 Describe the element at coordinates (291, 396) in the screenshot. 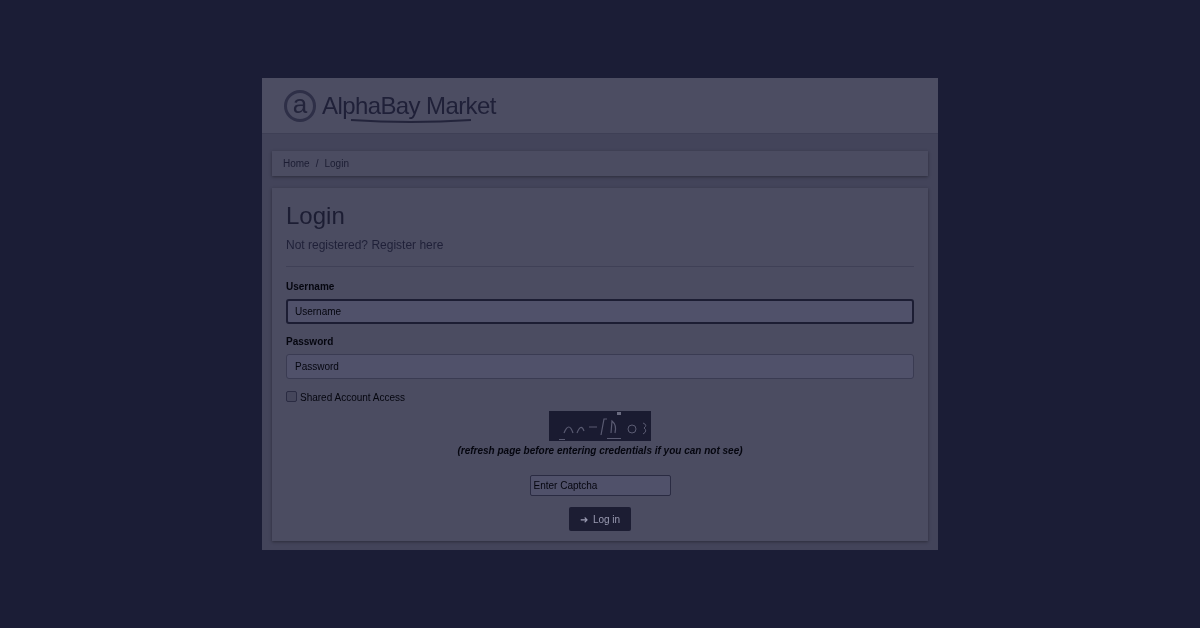

I see `checkbox` at that location.